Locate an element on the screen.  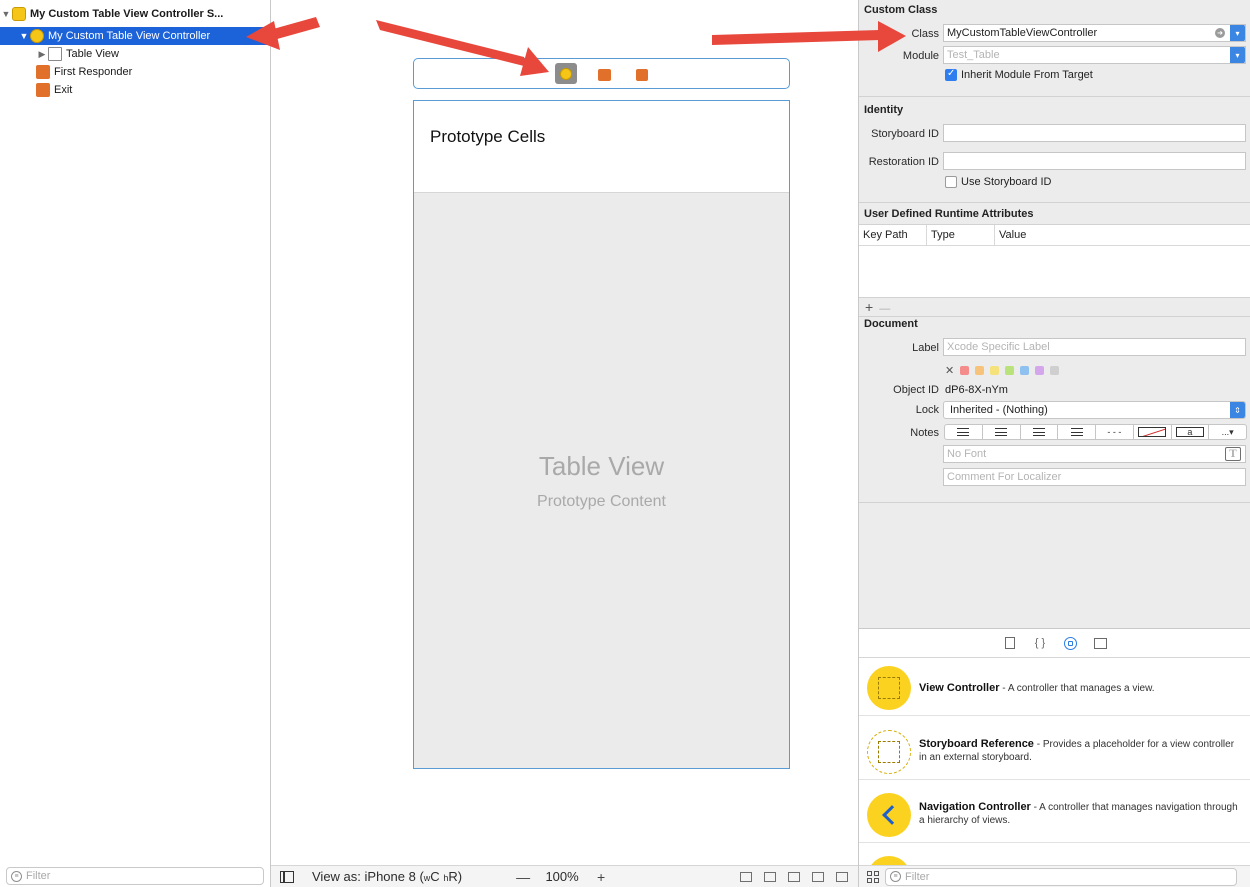
align-left-button is located at coordinates (964, 432).